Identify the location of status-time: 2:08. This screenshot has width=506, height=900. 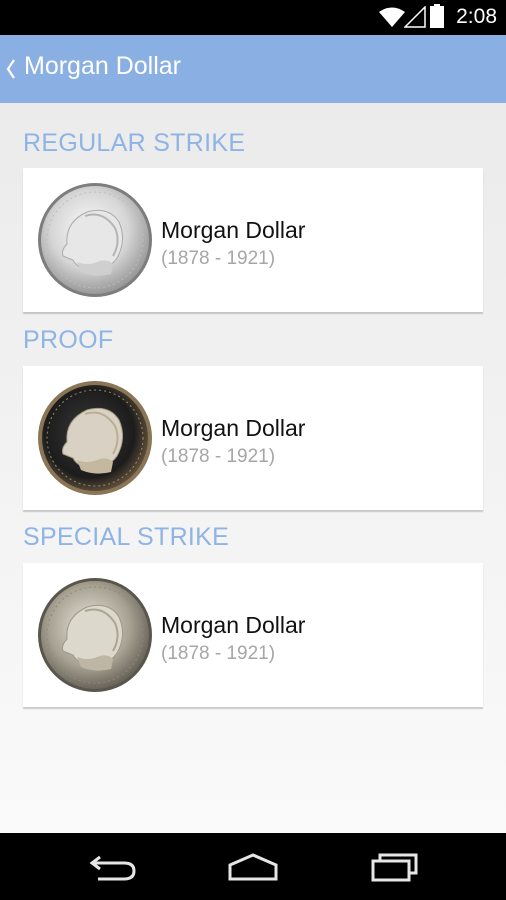
(476, 16).